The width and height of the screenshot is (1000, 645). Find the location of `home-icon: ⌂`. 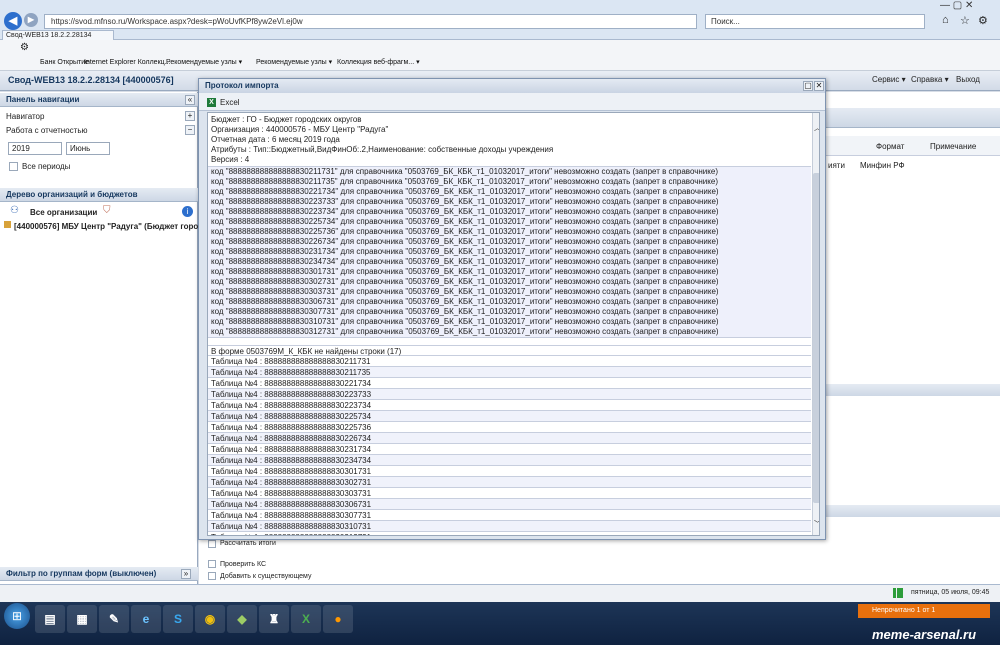

home-icon: ⌂ is located at coordinates (945, 20).